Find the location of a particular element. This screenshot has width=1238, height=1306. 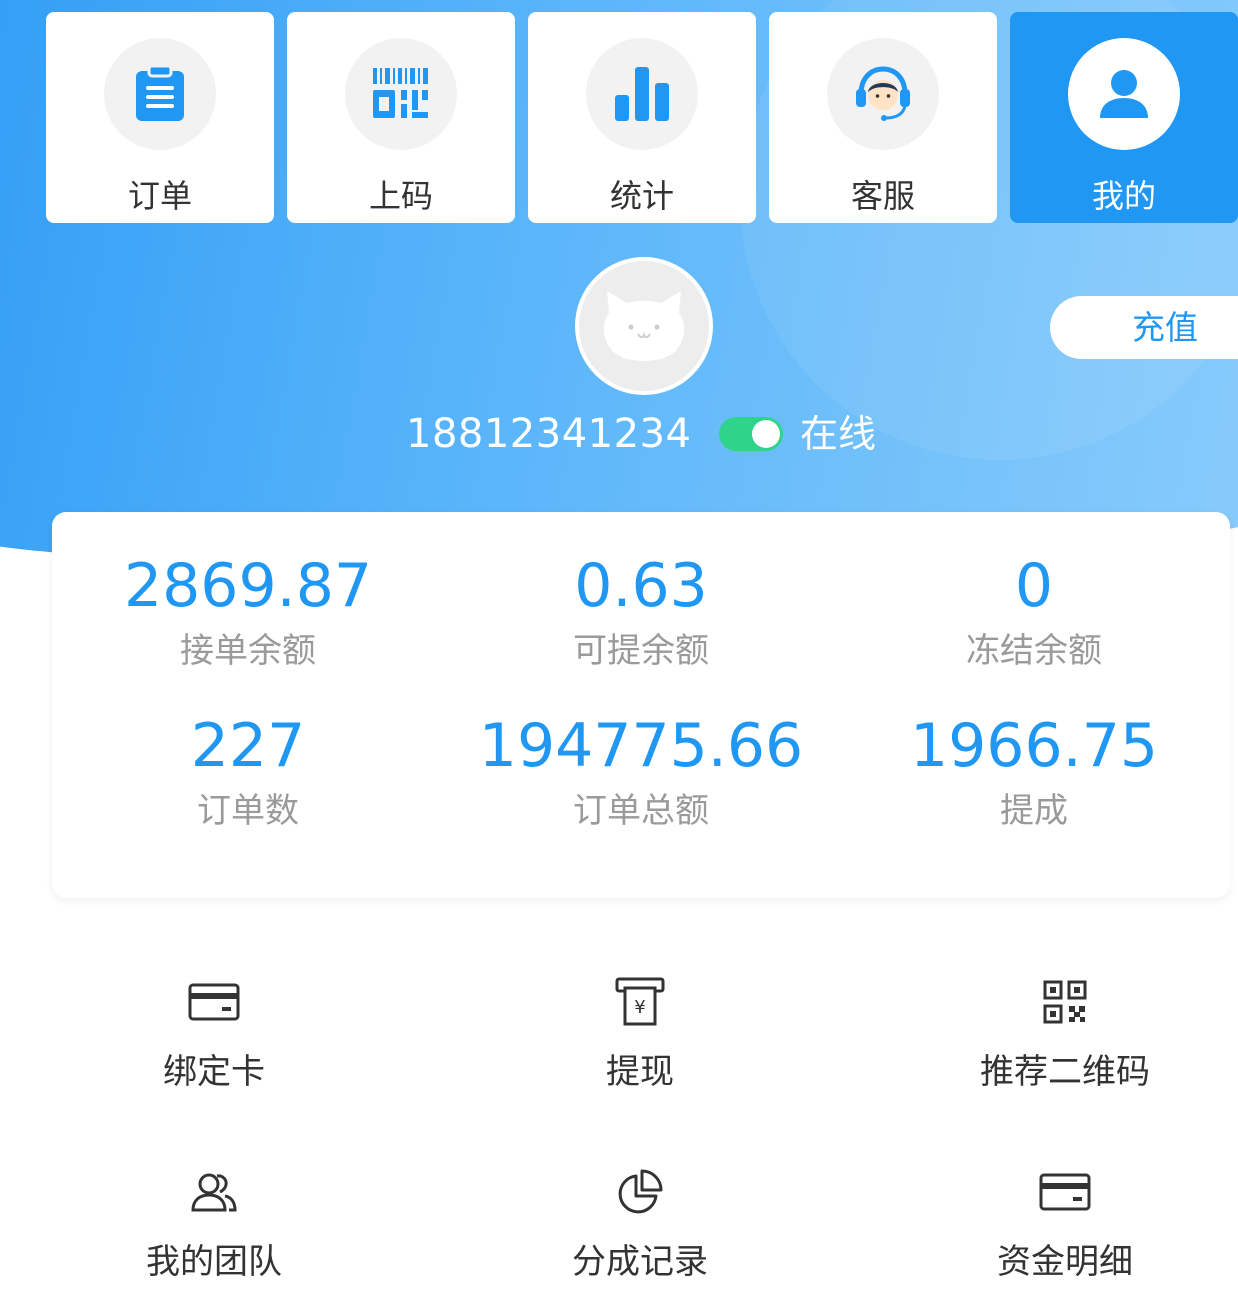

nav-label: 订单 is located at coordinates (159, 196).